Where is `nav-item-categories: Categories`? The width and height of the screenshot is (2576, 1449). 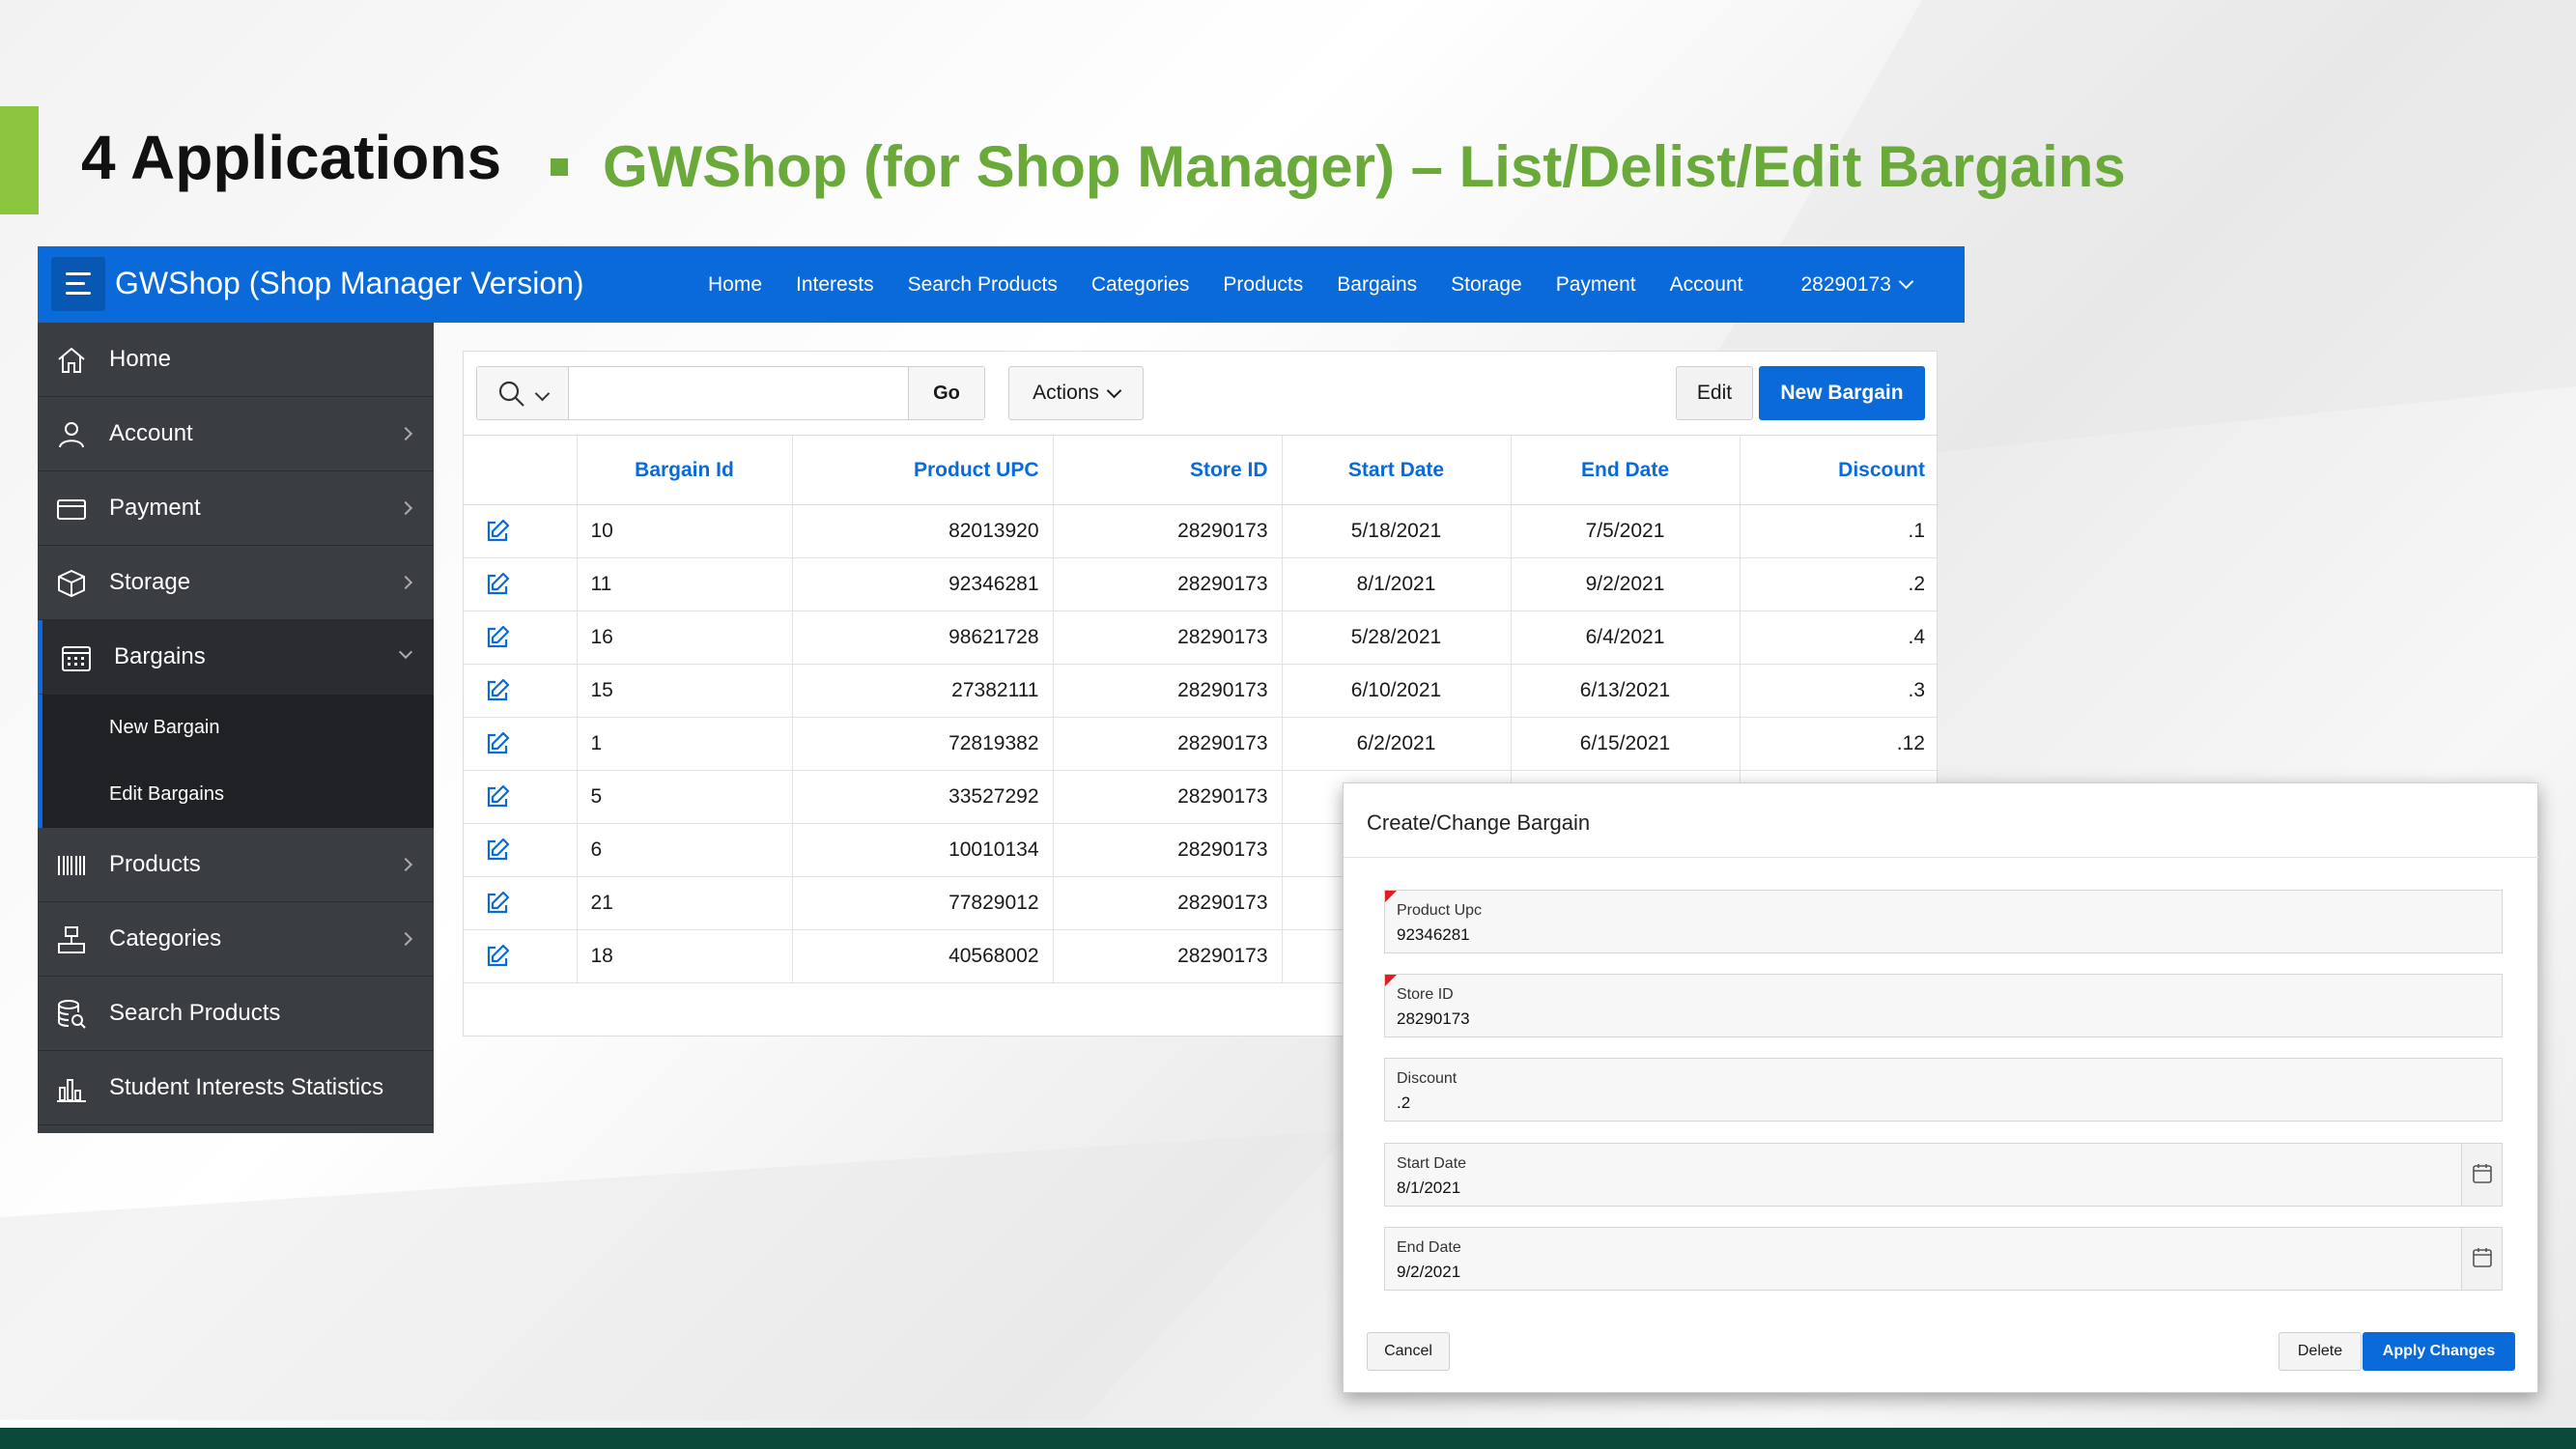 nav-item-categories: Categories is located at coordinates (1140, 285).